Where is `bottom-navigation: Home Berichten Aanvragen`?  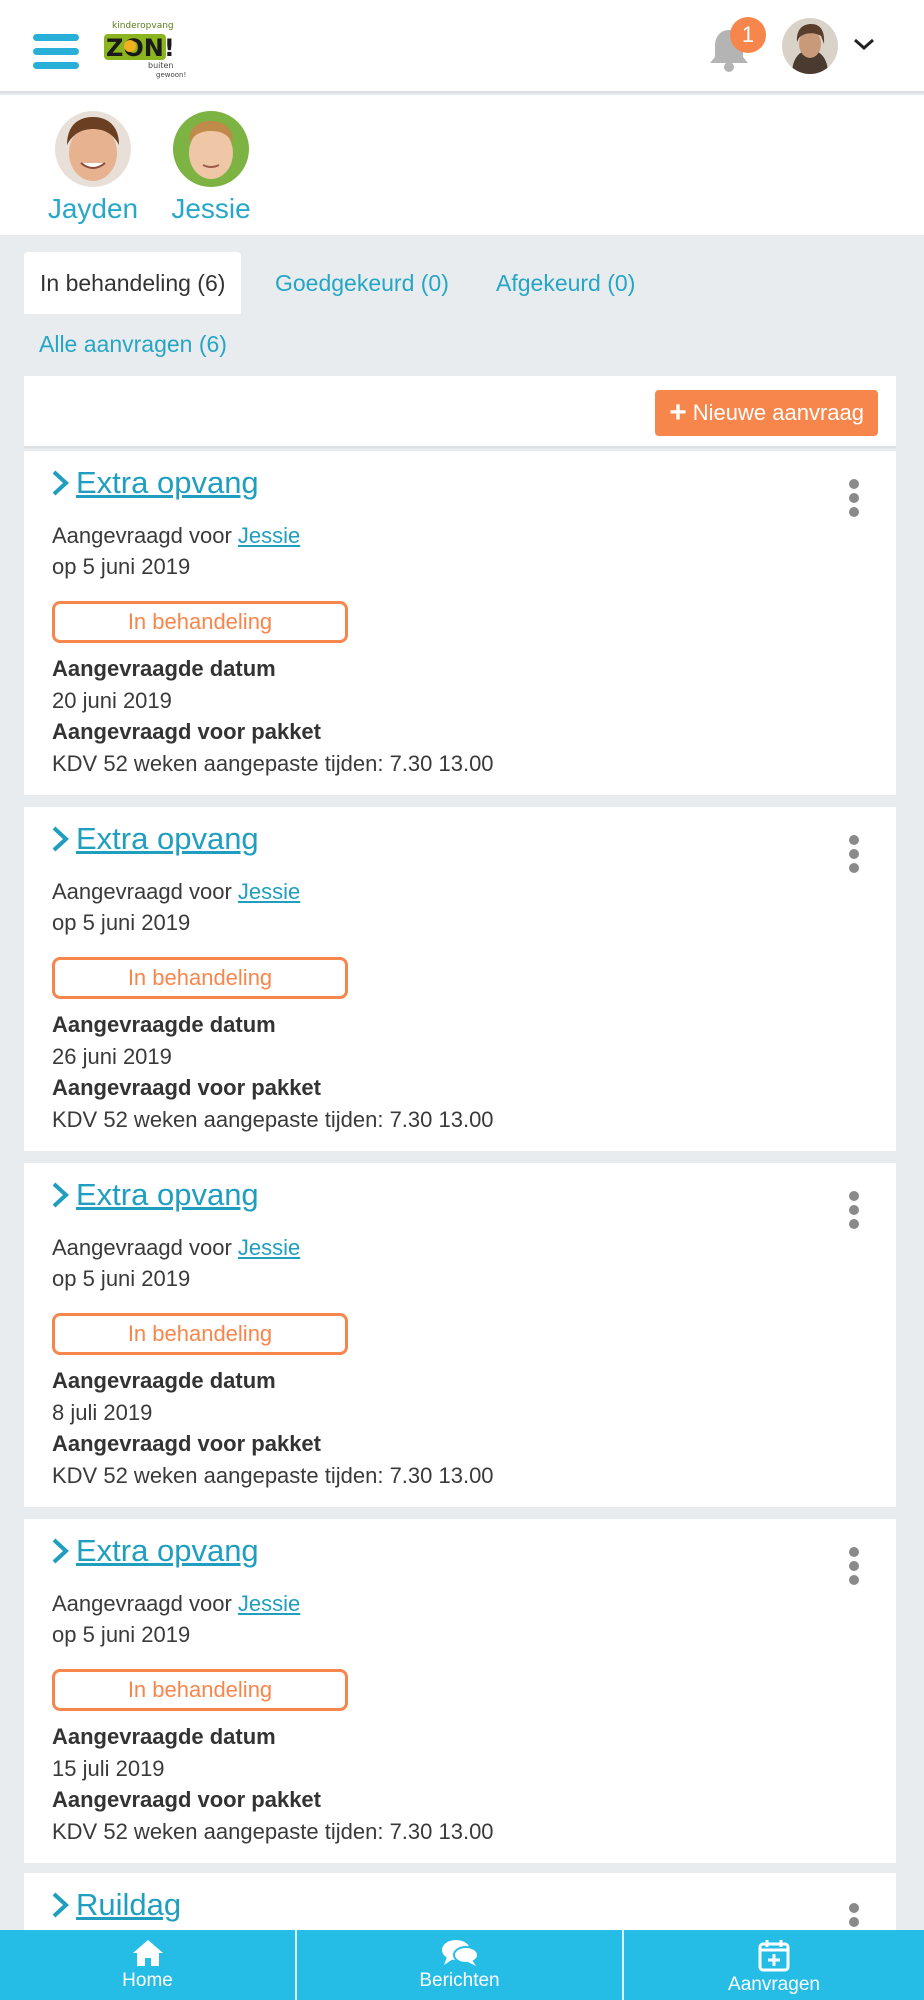
bottom-navigation: Home Berichten Aanvragen is located at coordinates (462, 1965).